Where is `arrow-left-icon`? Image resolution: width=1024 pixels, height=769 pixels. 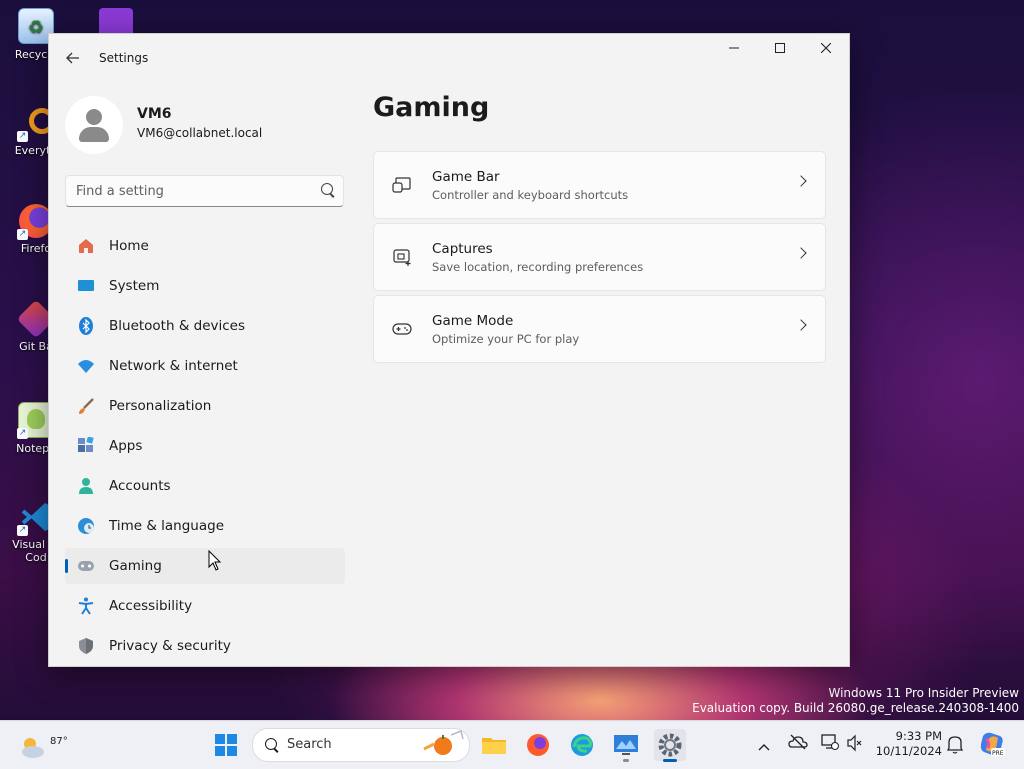 arrow-left-icon is located at coordinates (72, 58).